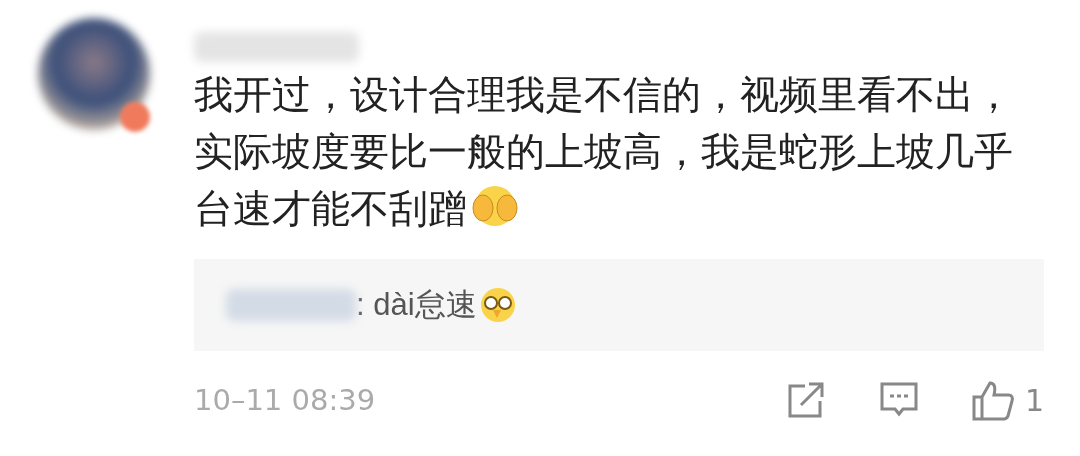  I want to click on share-icon, so click(805, 400).